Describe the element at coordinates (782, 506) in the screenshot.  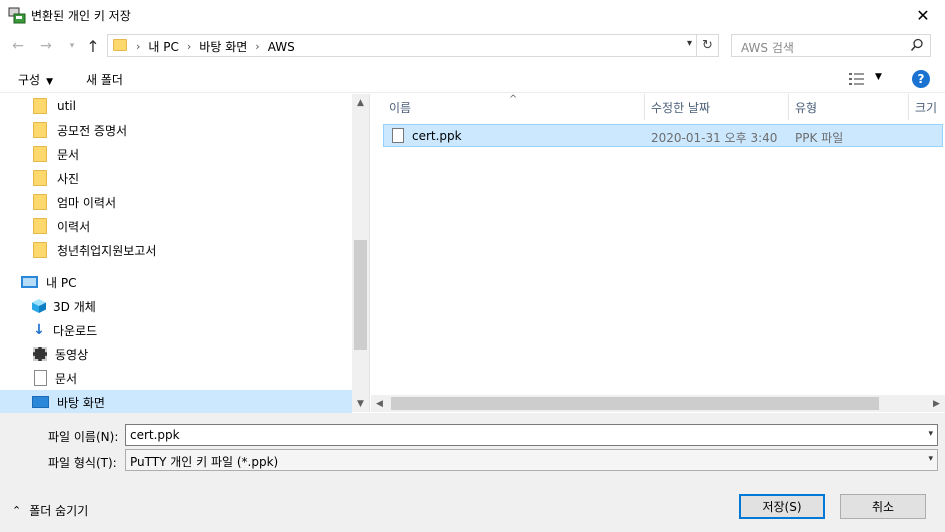
I see `save-button: 저장(S)` at that location.